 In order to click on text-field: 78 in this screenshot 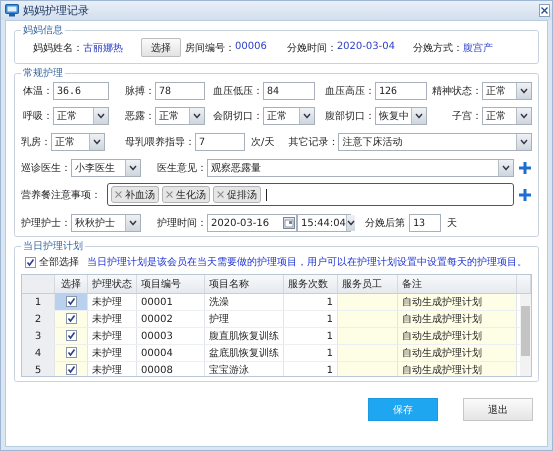, I will do `click(180, 91)`.